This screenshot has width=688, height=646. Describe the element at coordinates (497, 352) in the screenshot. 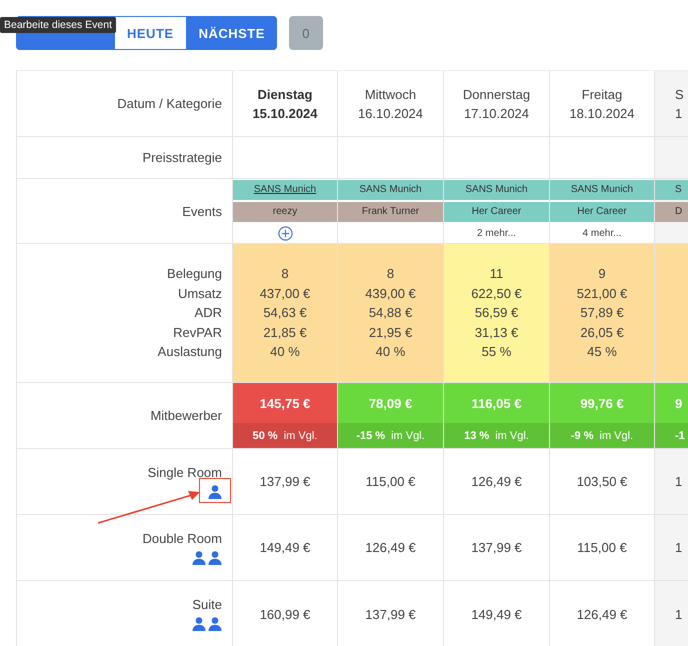

I see `stat-value: 55 %` at that location.